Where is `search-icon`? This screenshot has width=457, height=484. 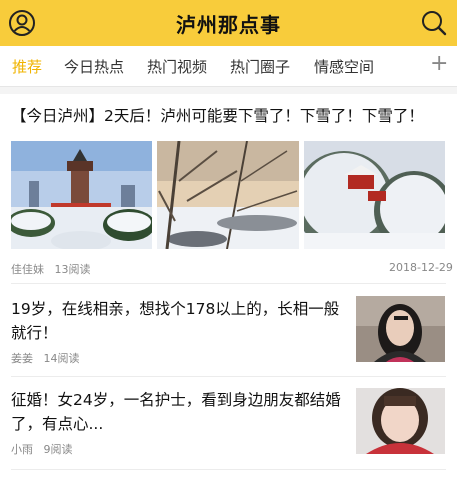
search-icon is located at coordinates (434, 23).